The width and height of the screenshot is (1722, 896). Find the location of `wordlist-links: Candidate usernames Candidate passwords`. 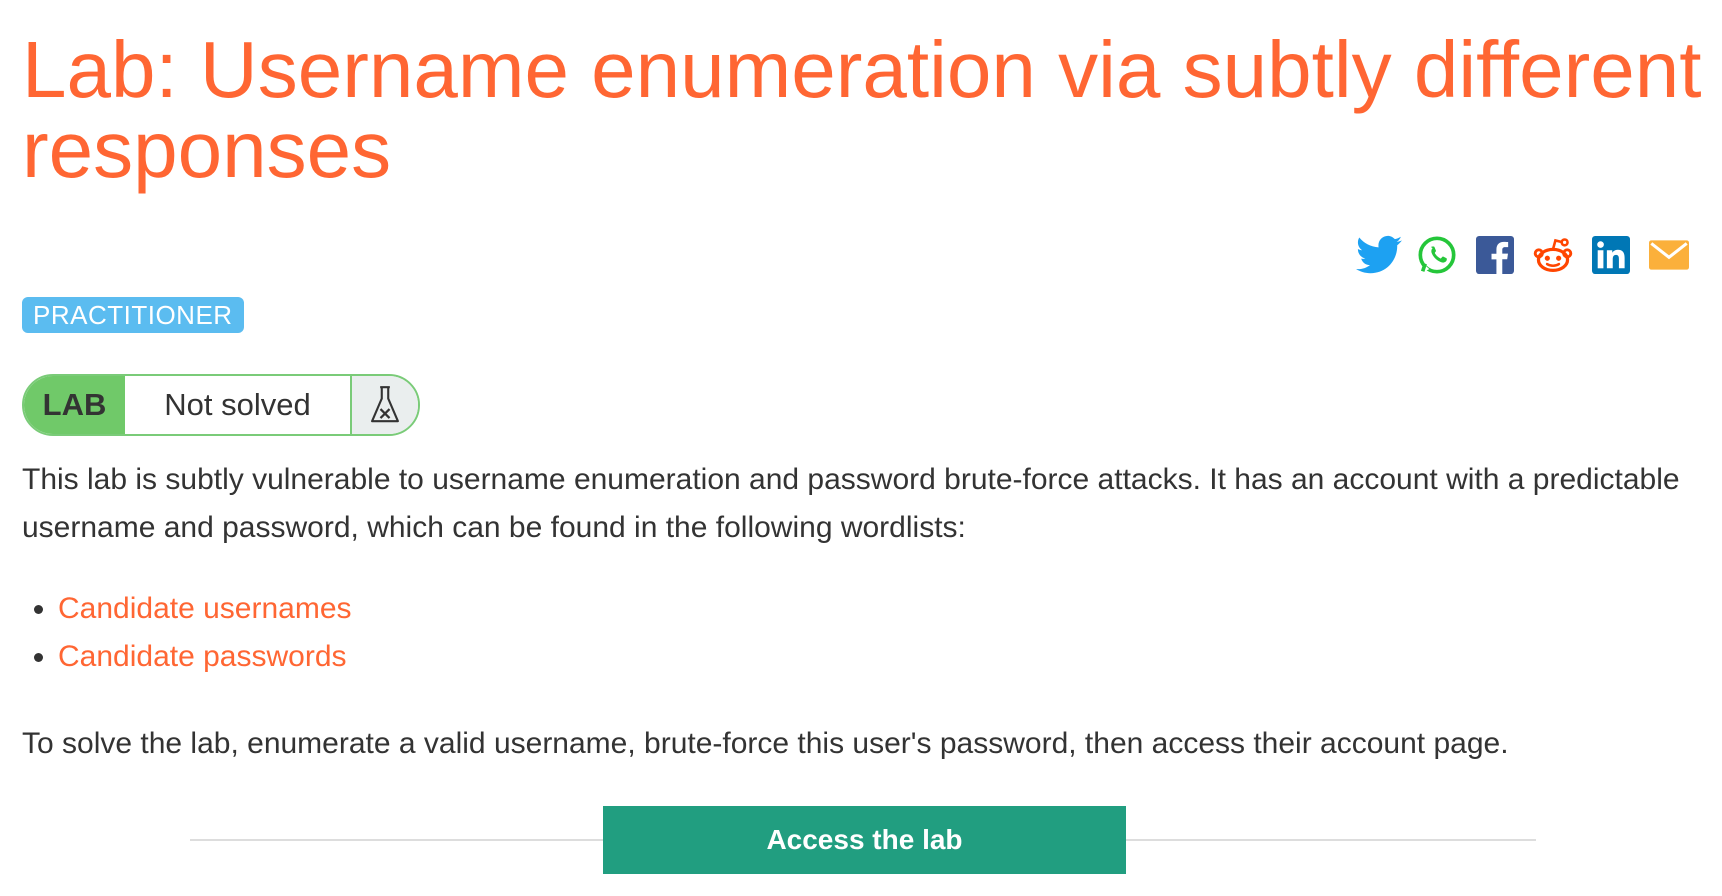

wordlist-links: Candidate usernames Candidate passwords is located at coordinates (187, 633).